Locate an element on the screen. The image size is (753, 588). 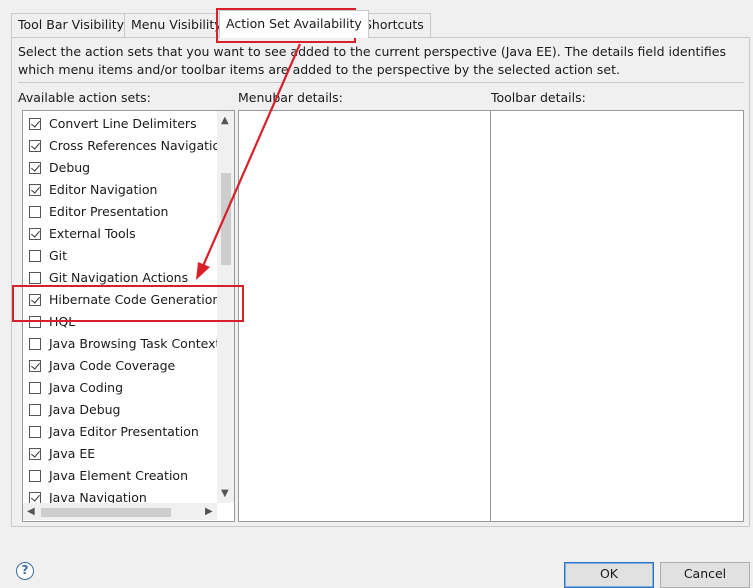
help-icon: ? is located at coordinates (25, 571).